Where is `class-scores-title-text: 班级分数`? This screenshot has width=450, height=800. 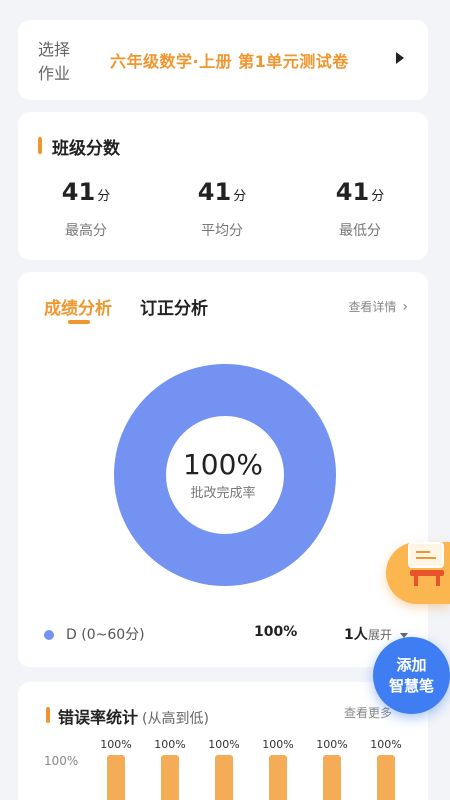
class-scores-title-text: 班级分数 is located at coordinates (86, 149).